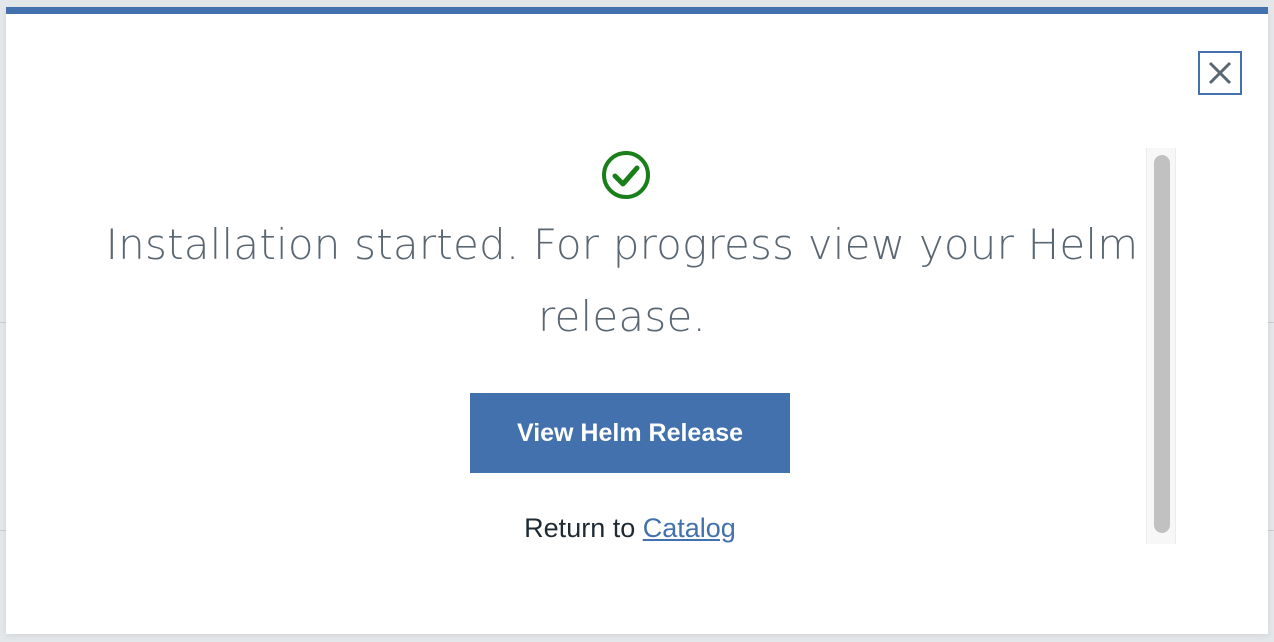 This screenshot has width=1274, height=642. Describe the element at coordinates (689, 528) in the screenshot. I see `catalog-link: Catalog` at that location.